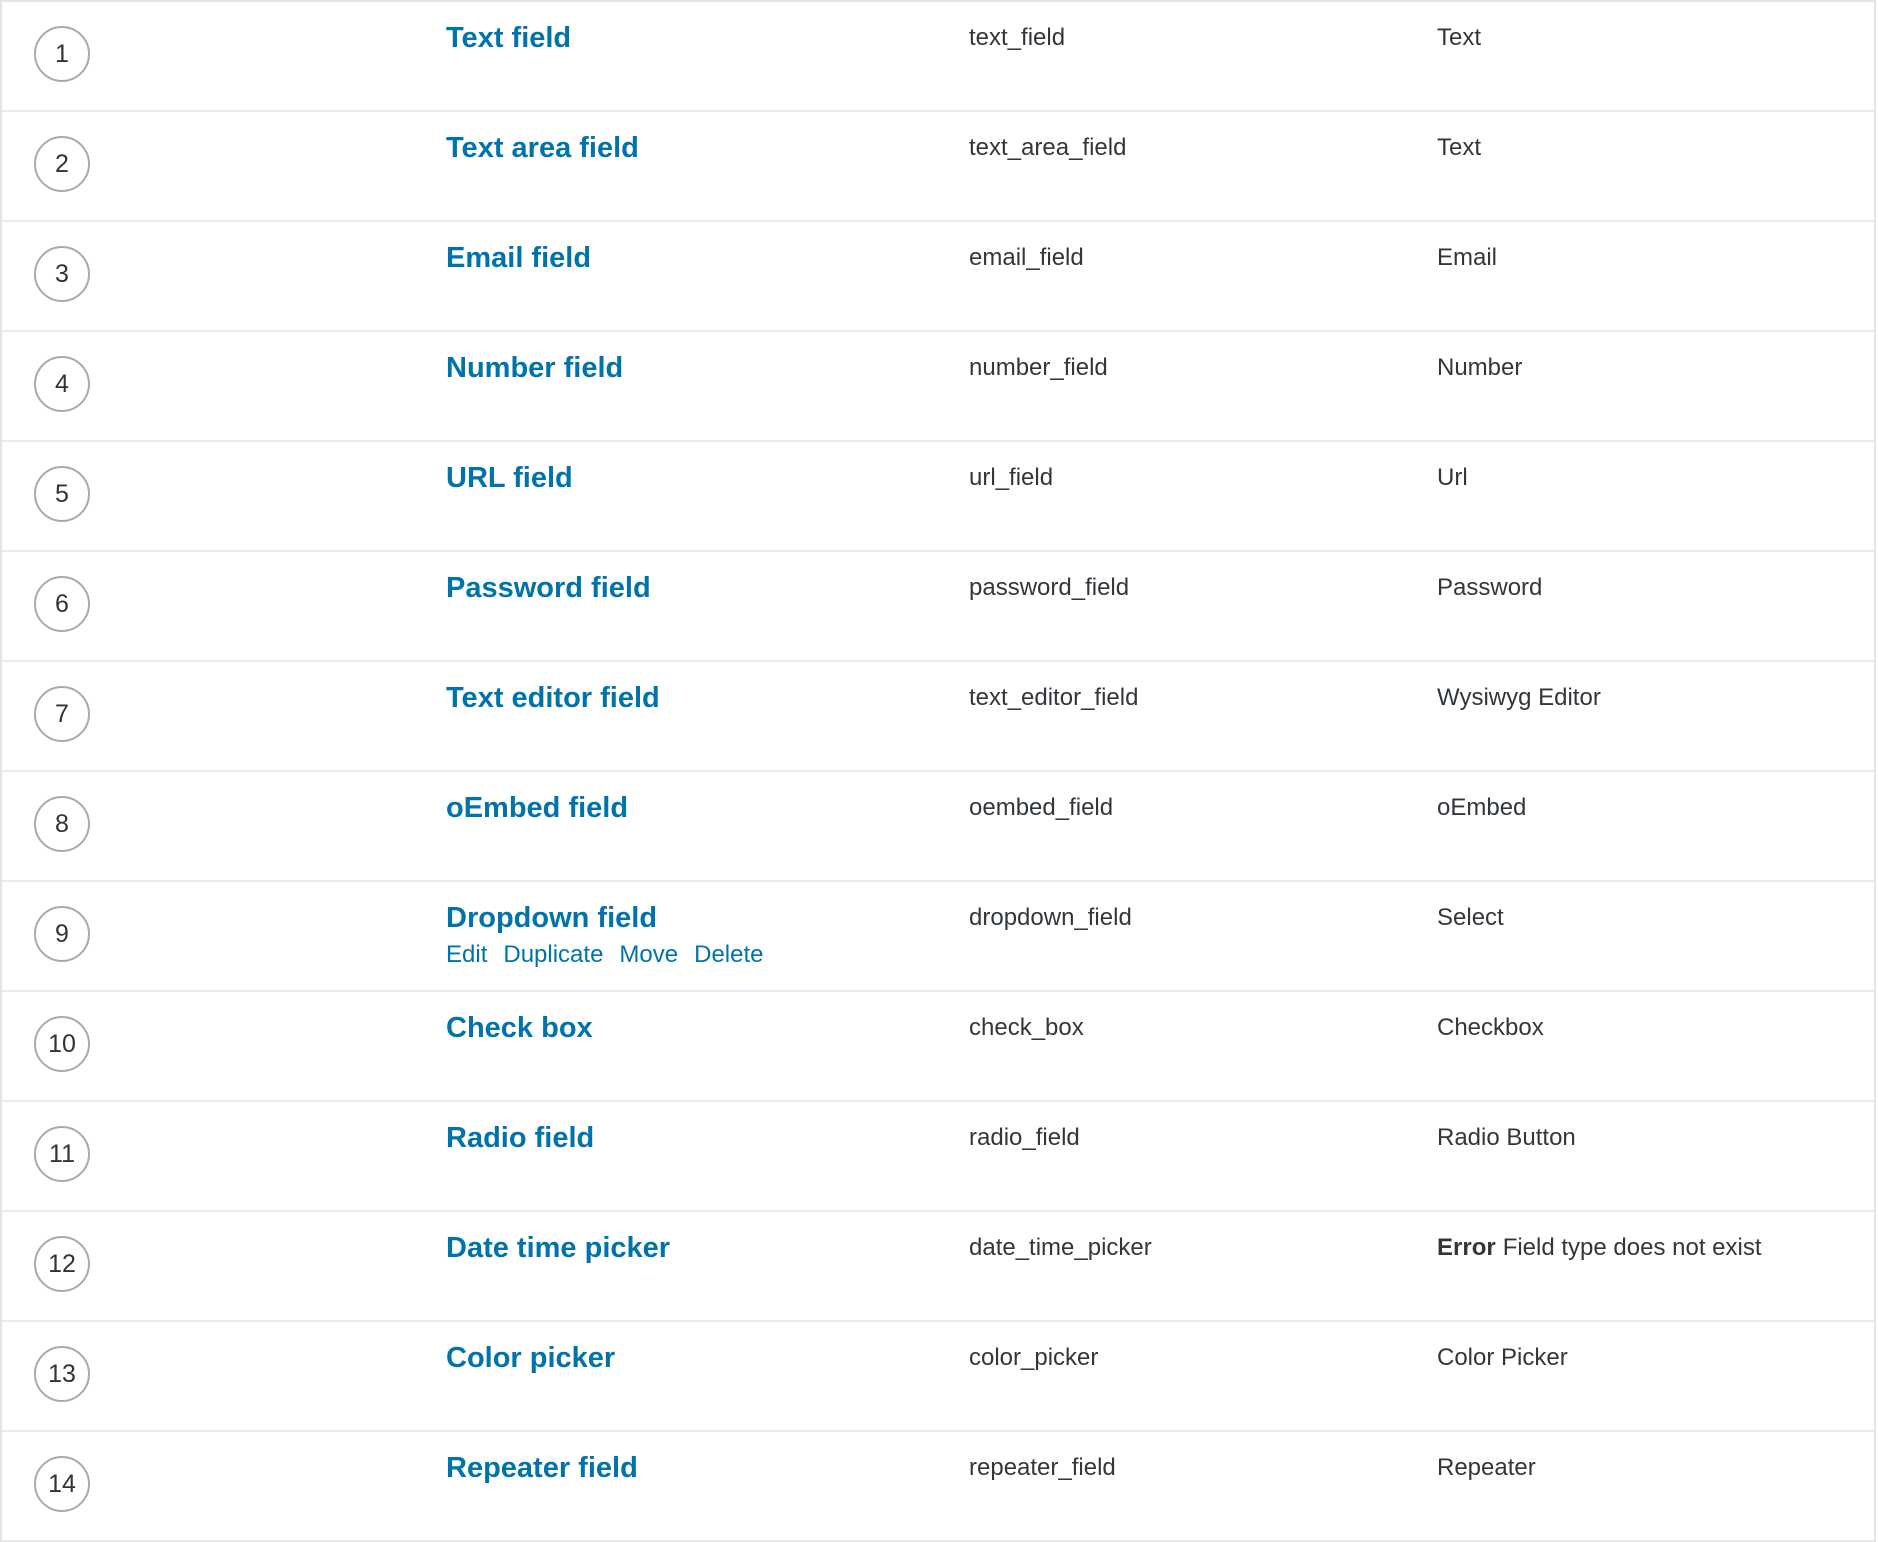  I want to click on field-label-link: Date time picker, so click(558, 1248).